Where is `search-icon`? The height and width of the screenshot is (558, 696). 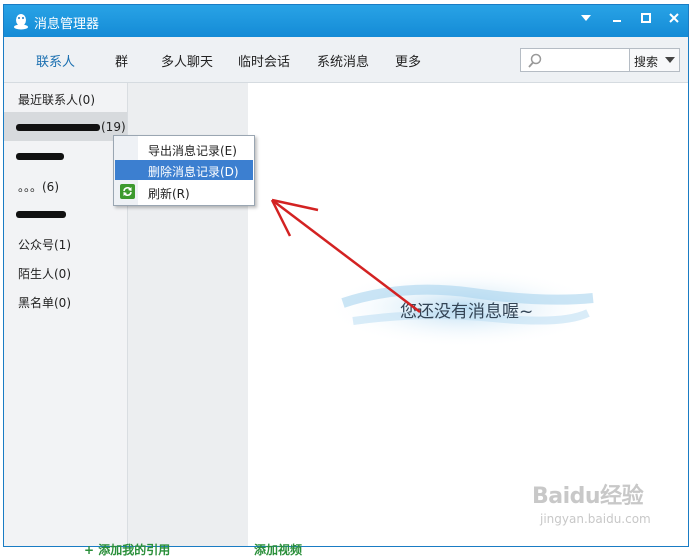 search-icon is located at coordinates (535, 60).